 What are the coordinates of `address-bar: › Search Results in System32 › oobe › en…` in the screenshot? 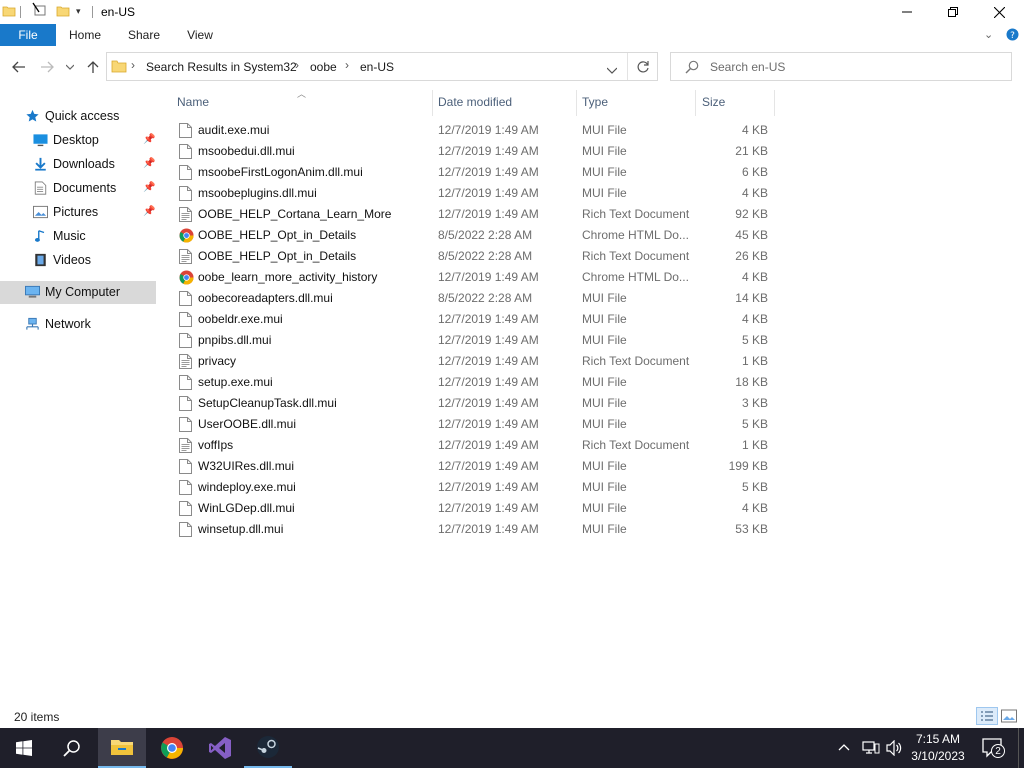 It's located at (382, 66).